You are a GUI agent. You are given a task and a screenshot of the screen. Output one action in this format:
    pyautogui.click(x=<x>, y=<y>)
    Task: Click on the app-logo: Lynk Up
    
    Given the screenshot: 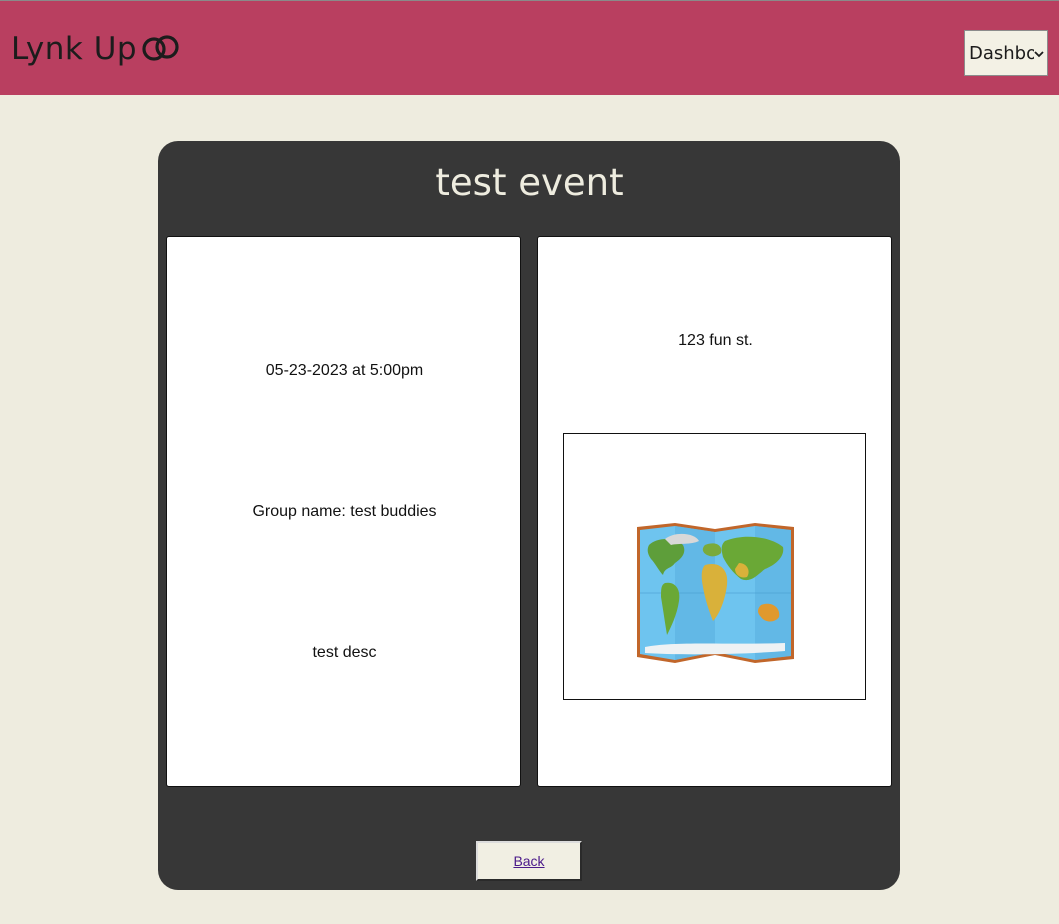 What is the action you would take?
    pyautogui.click(x=96, y=49)
    